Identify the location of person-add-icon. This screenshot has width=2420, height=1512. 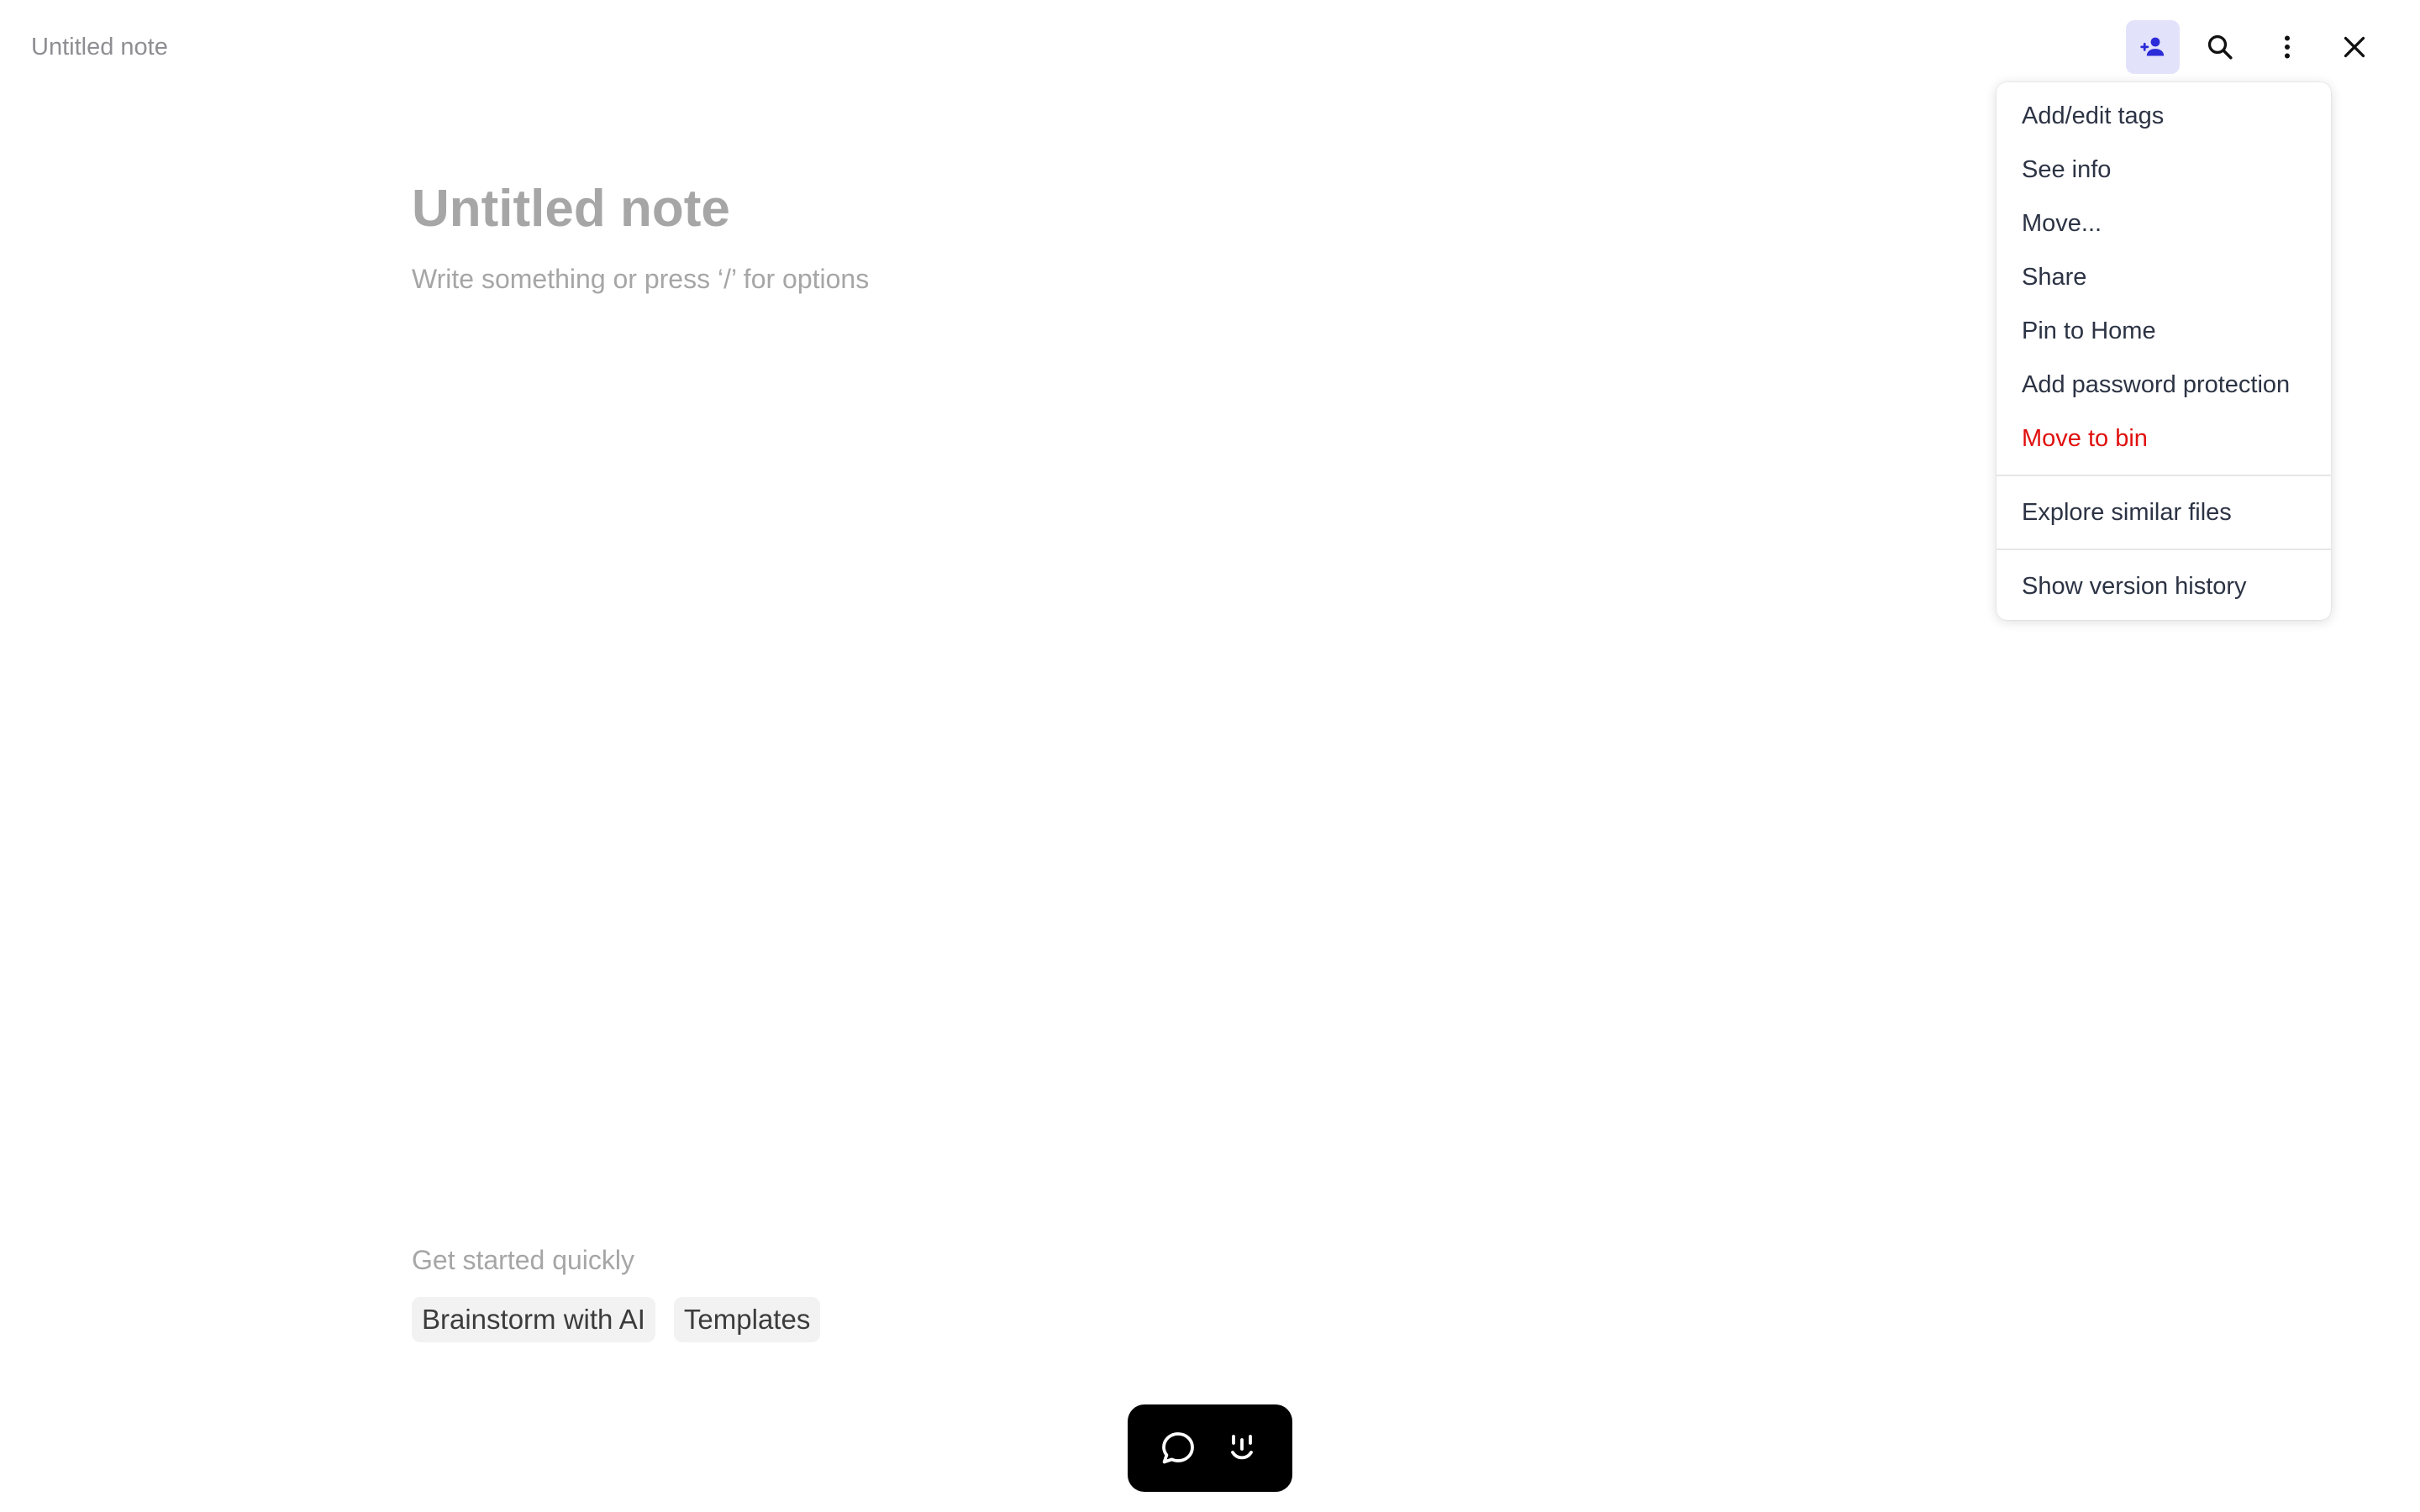
(2152, 46).